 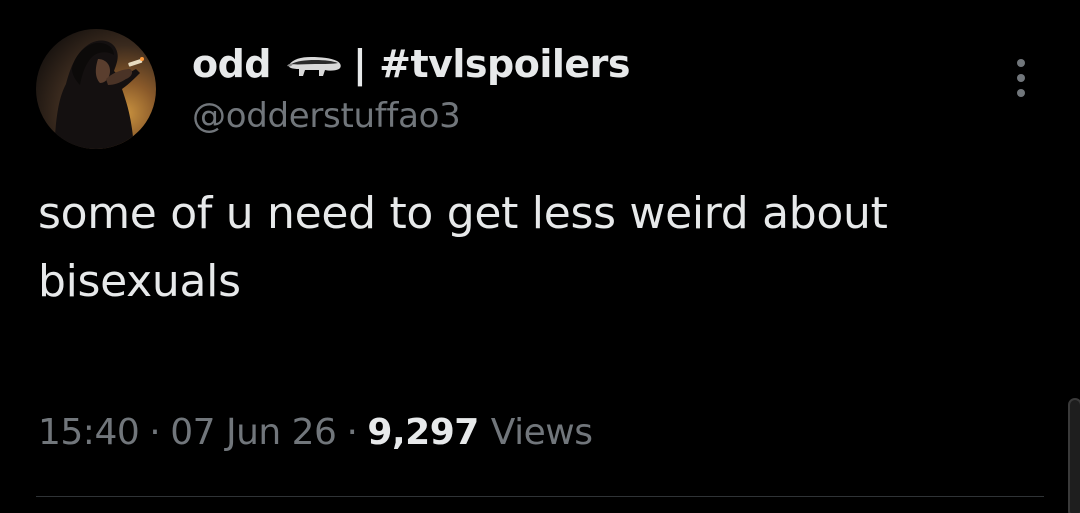 I want to click on avatar-photo, so click(x=99, y=94).